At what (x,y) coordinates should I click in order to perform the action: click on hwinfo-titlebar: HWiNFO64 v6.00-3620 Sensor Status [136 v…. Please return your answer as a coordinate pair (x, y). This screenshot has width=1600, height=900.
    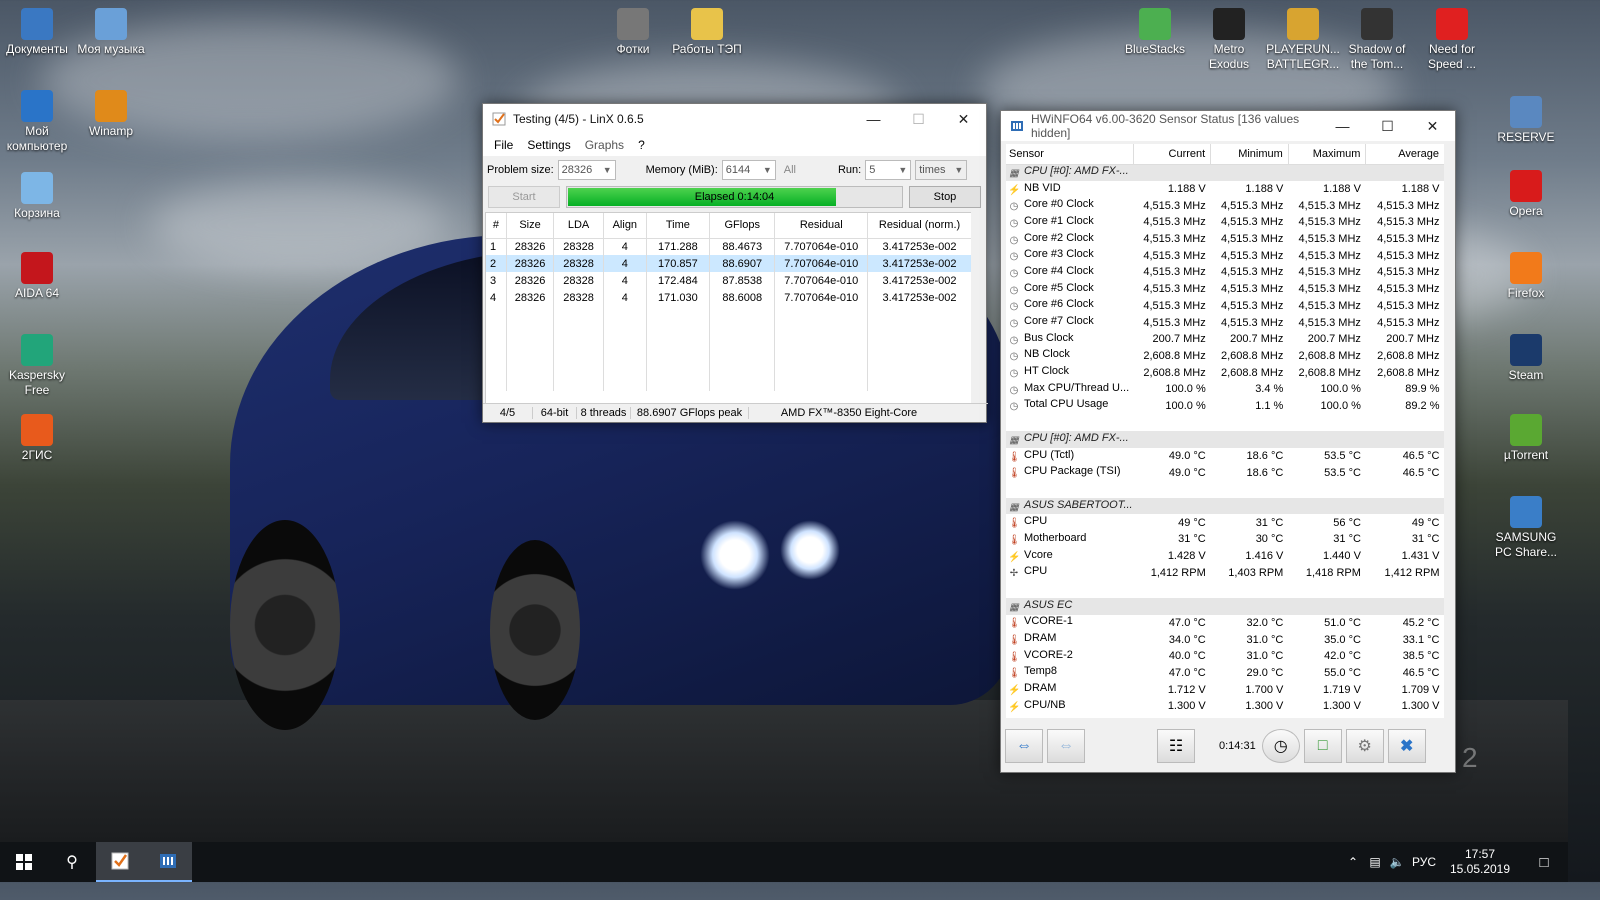
    Looking at the image, I should click on (1228, 126).